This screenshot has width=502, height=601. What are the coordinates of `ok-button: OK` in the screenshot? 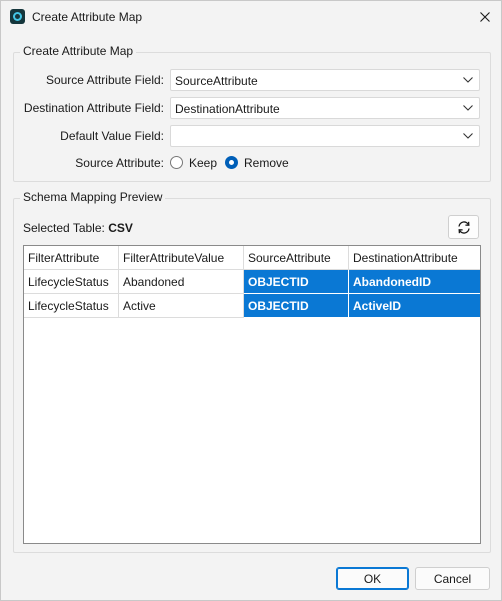 It's located at (372, 578).